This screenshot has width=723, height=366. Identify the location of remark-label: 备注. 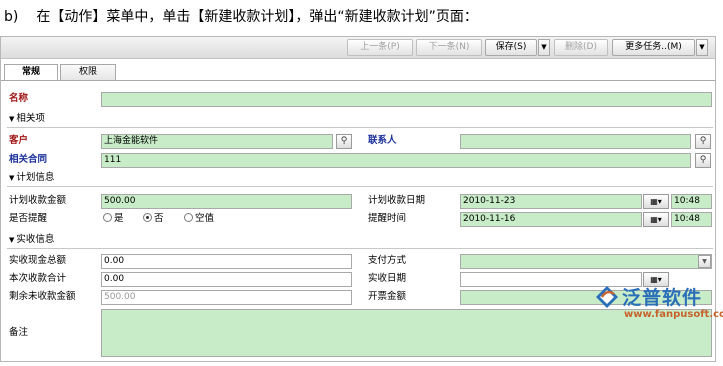
(19, 332).